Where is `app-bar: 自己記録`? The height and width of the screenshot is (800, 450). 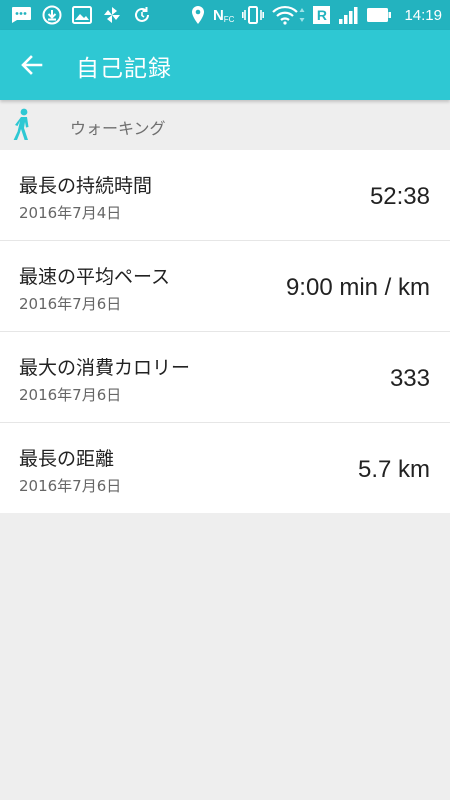 app-bar: 自己記録 is located at coordinates (225, 65).